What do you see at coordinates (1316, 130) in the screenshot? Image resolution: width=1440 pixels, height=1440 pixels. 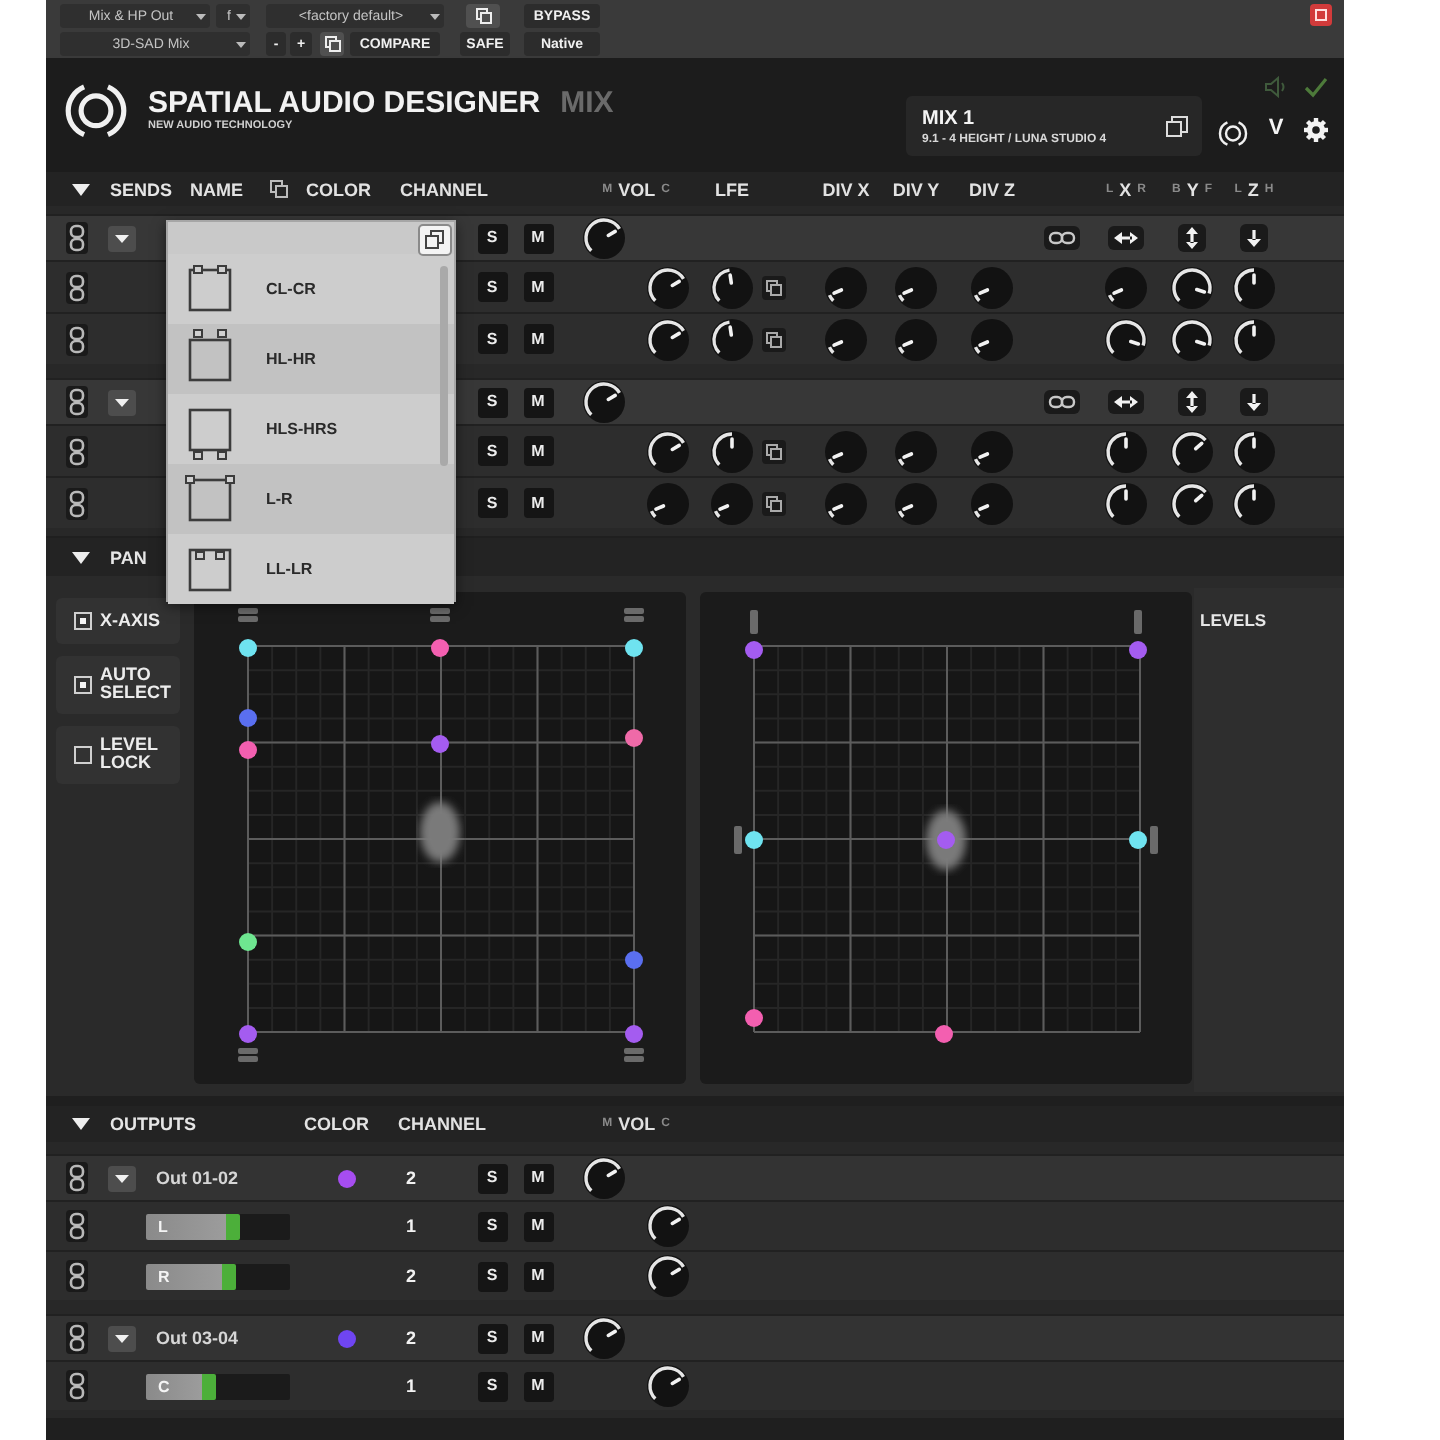 I see `settings-icon` at bounding box center [1316, 130].